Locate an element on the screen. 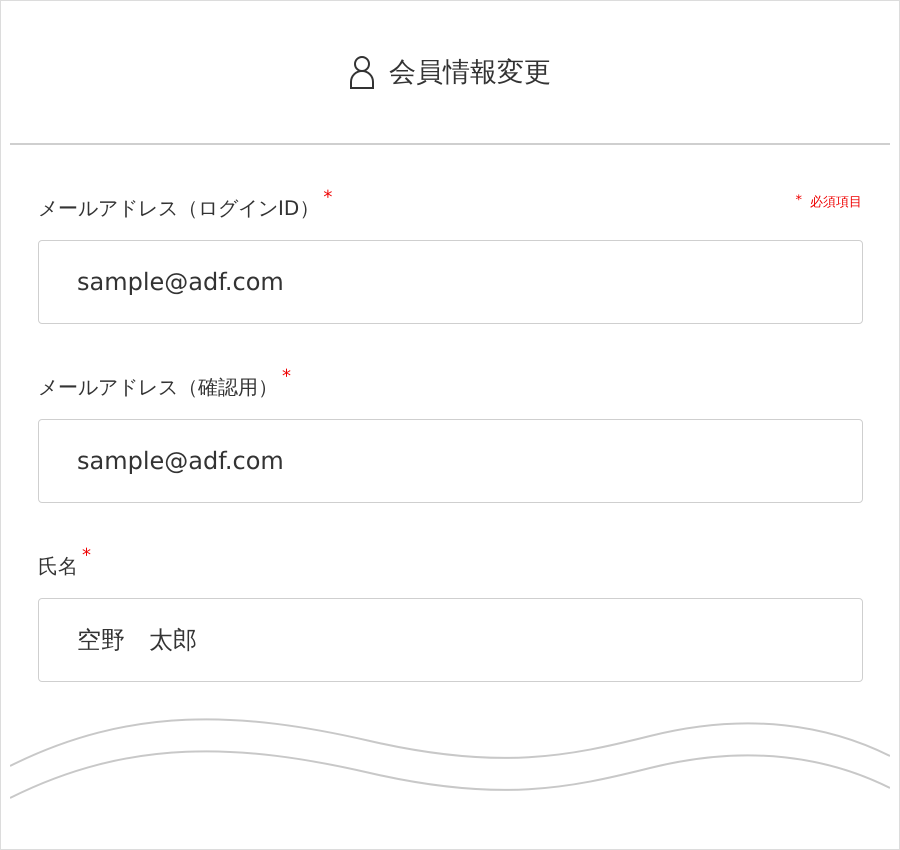 The width and height of the screenshot is (900, 850). field-label: メールアドレス（確認用） is located at coordinates (158, 387).